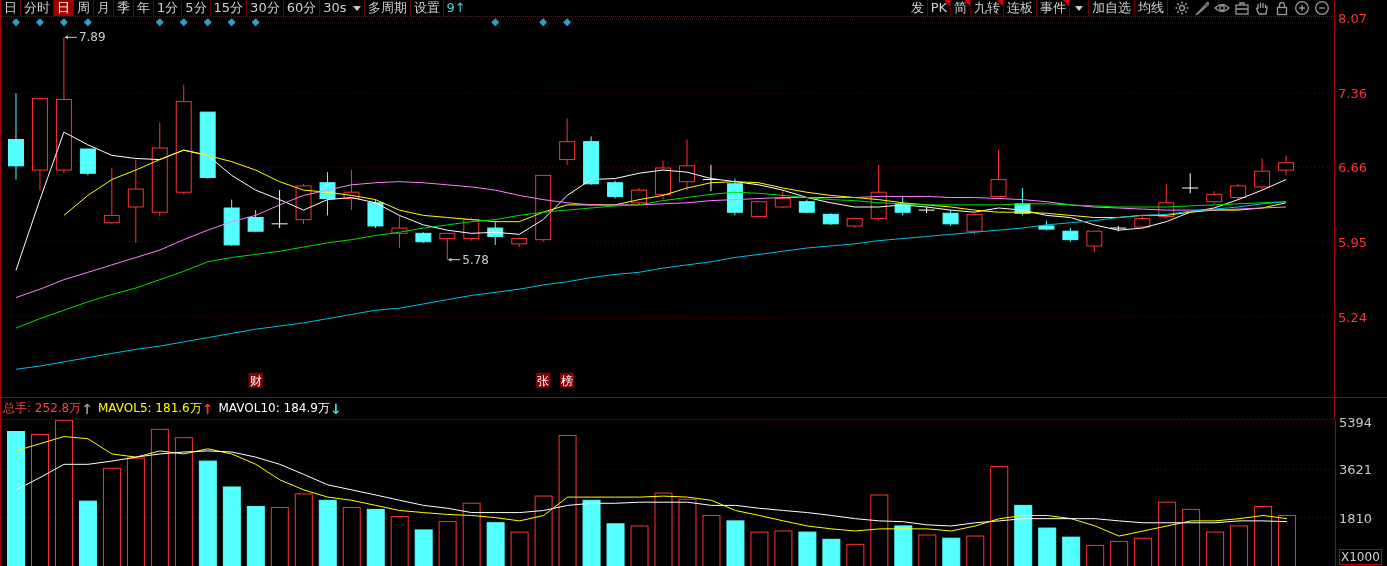 The image size is (1387, 566). I want to click on settings-icon, so click(1182, 8).